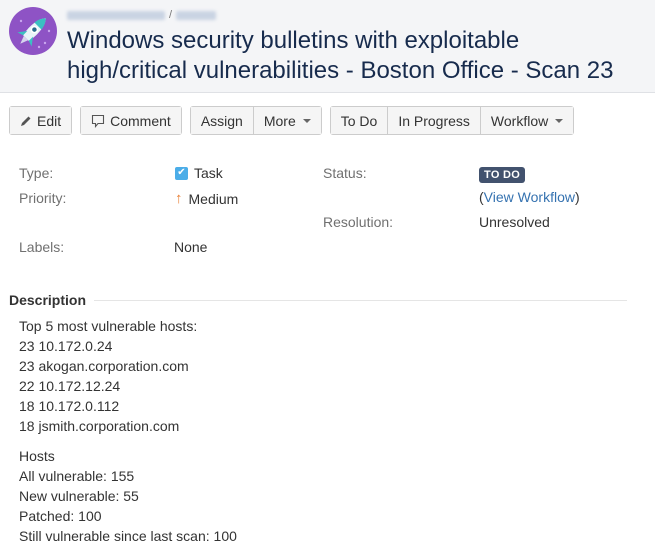  Describe the element at coordinates (69, 406) in the screenshot. I see `host-item: 18 10.172.0.112` at that location.